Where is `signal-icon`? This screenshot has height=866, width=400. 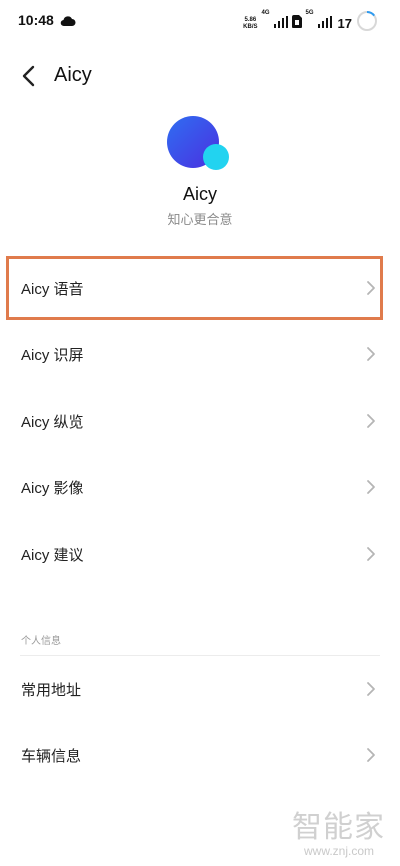 signal-icon is located at coordinates (280, 24).